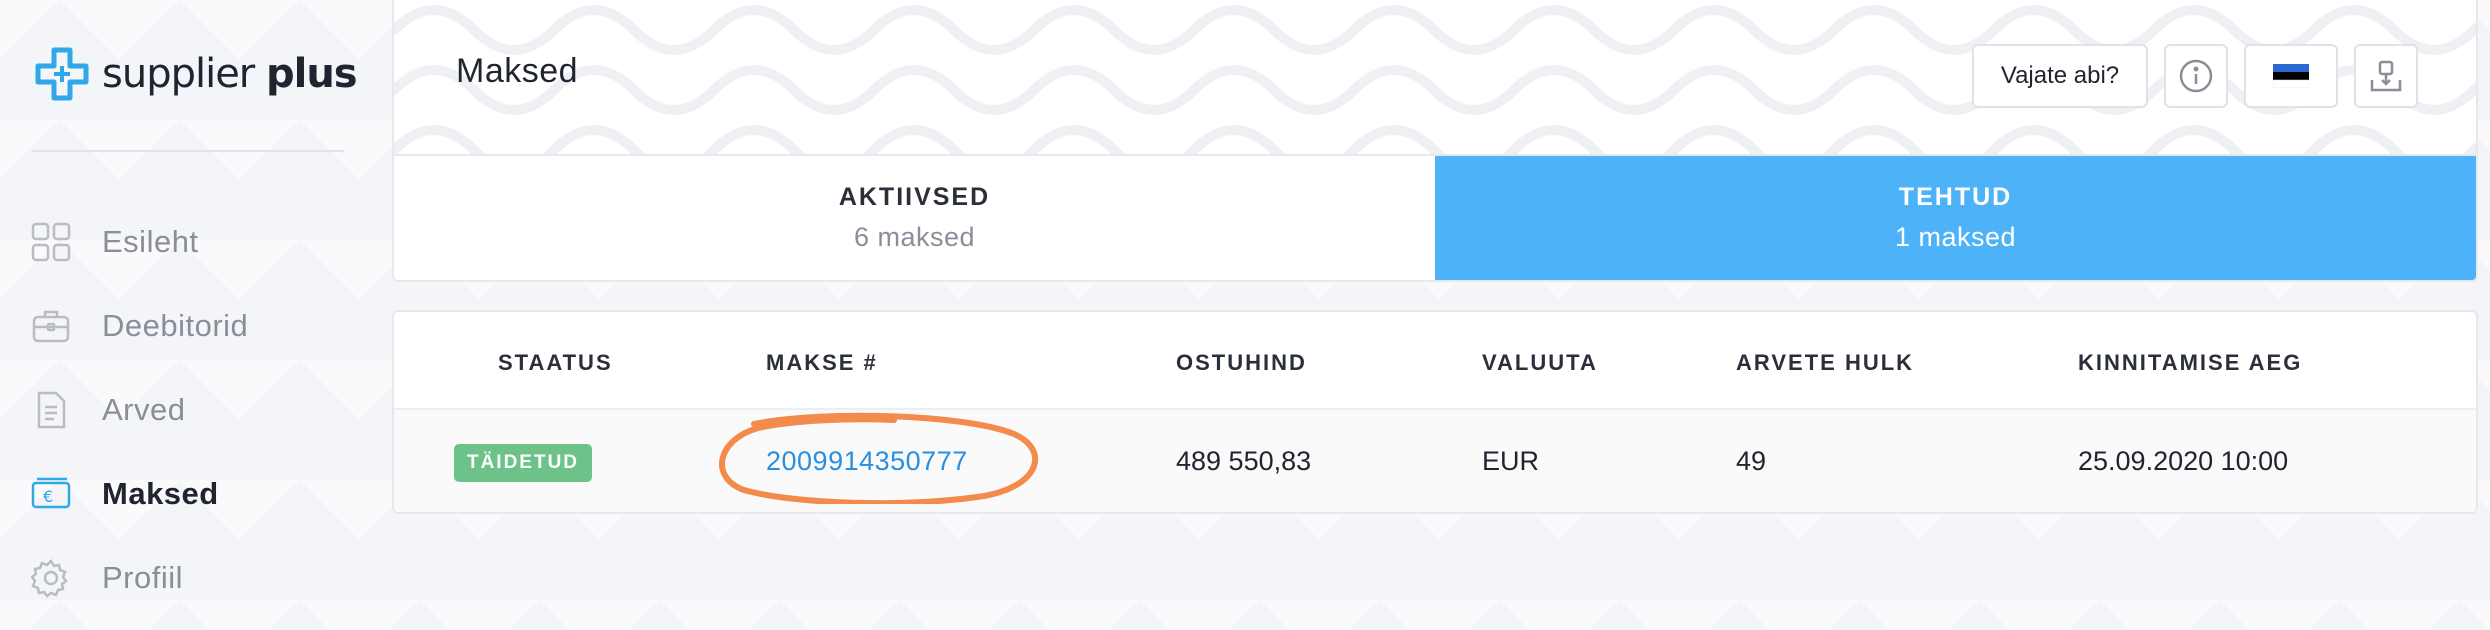 This screenshot has width=2490, height=630. What do you see at coordinates (555, 363) in the screenshot?
I see `column-header-status: STAATUS` at bounding box center [555, 363].